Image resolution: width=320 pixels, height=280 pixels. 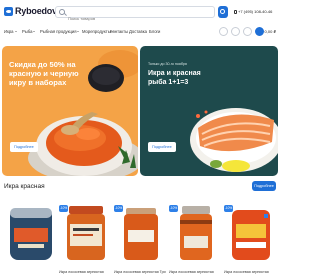 I want to click on nav-item-seafood: Морепродукты, so click(x=98, y=31).